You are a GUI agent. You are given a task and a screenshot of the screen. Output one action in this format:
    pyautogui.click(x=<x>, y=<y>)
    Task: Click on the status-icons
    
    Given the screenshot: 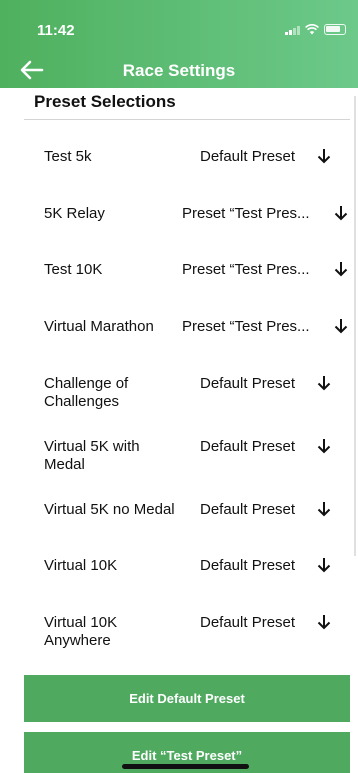 What is the action you would take?
    pyautogui.click(x=315, y=29)
    